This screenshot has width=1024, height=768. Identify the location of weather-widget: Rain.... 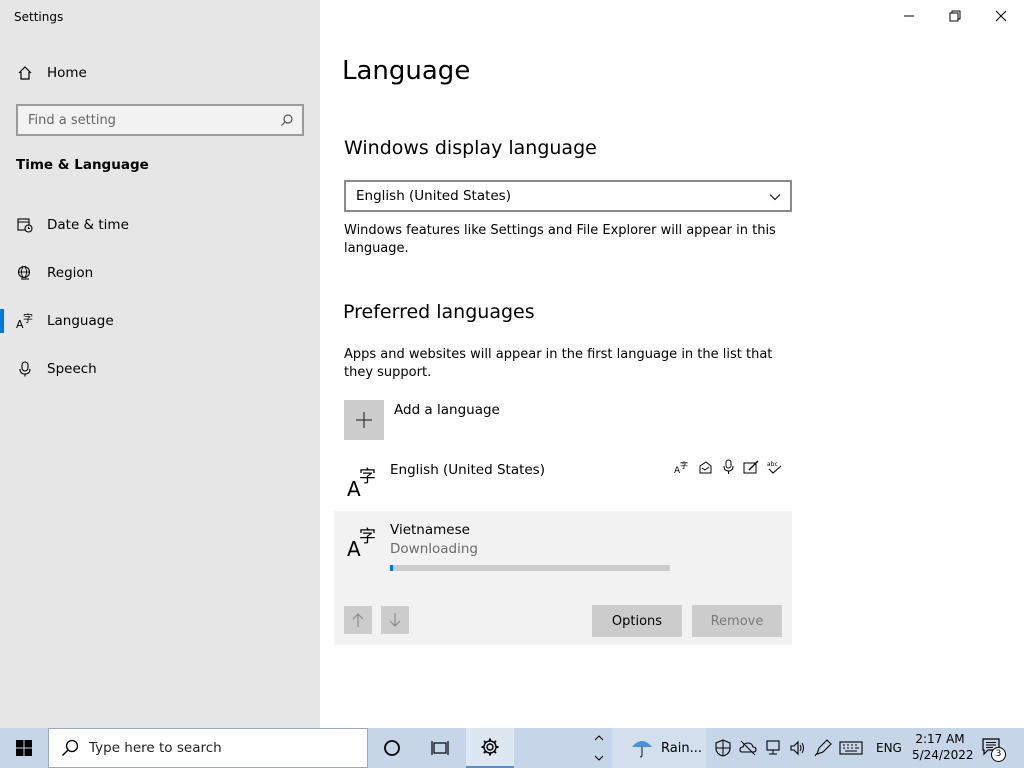
(659, 748).